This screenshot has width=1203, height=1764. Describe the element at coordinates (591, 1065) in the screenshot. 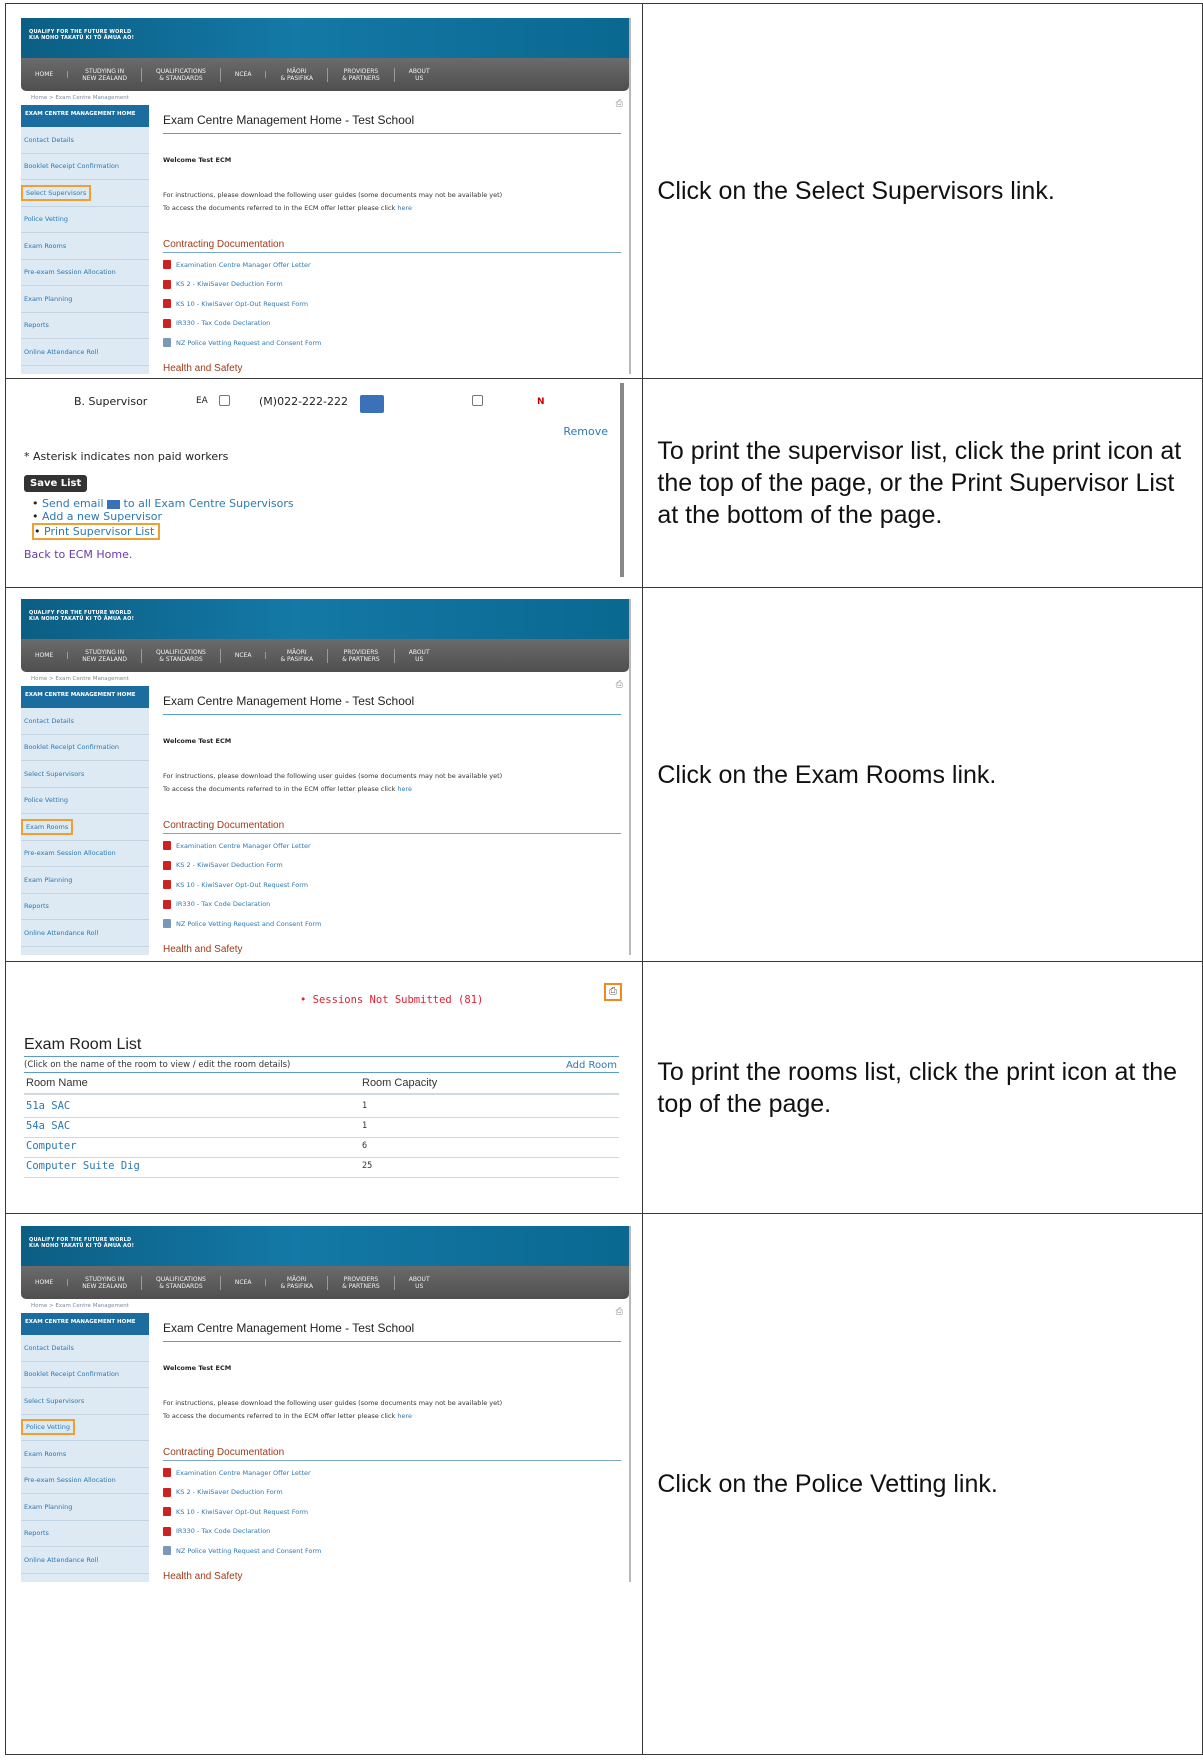

I see `add-room-link: Add Room` at that location.